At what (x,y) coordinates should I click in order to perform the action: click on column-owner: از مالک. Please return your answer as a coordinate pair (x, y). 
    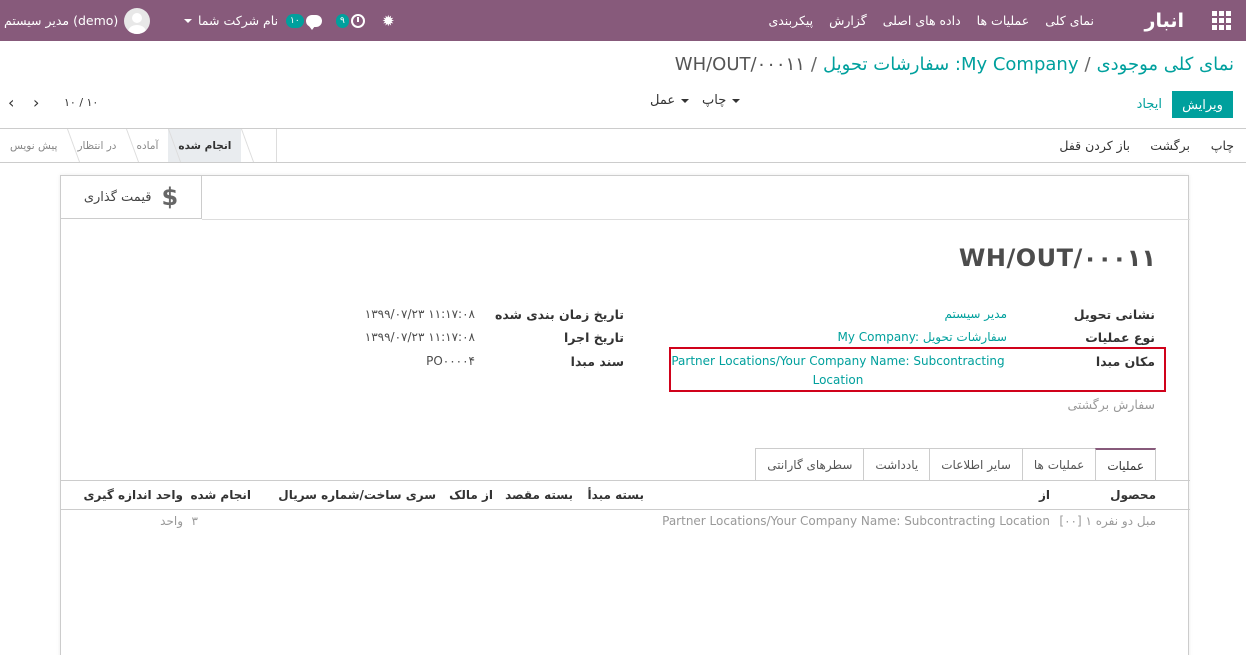
    Looking at the image, I should click on (471, 495).